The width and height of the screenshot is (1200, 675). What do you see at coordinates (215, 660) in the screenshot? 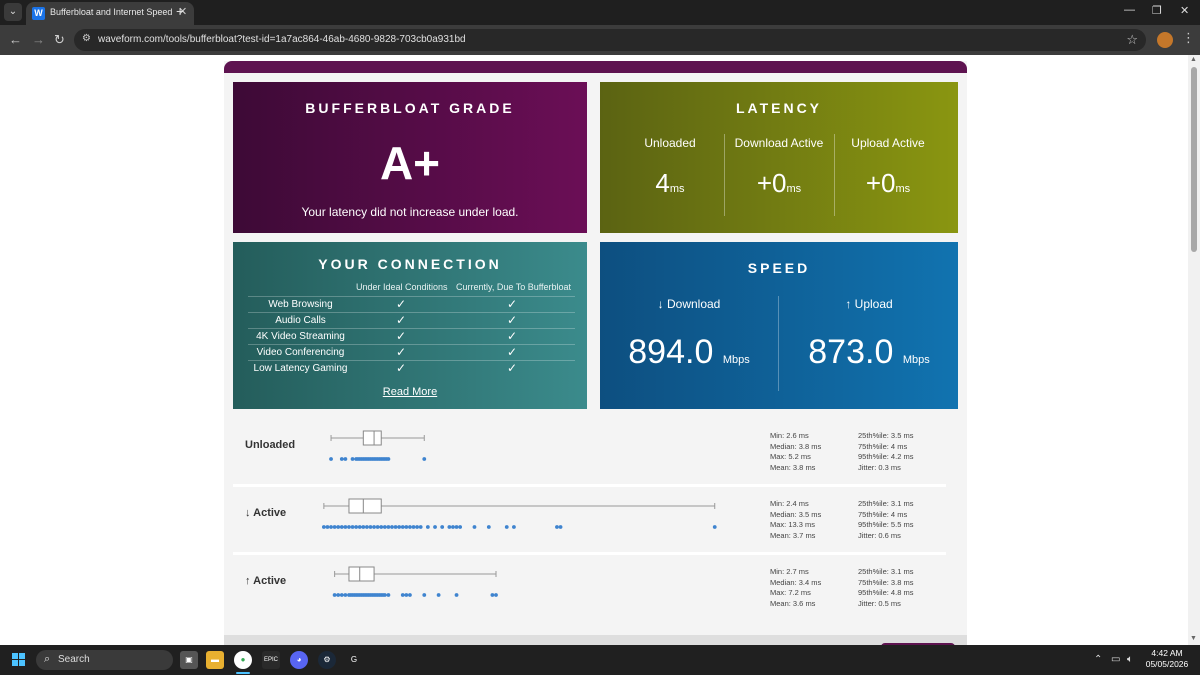
I see `file-explorer-icon: ▬` at bounding box center [215, 660].